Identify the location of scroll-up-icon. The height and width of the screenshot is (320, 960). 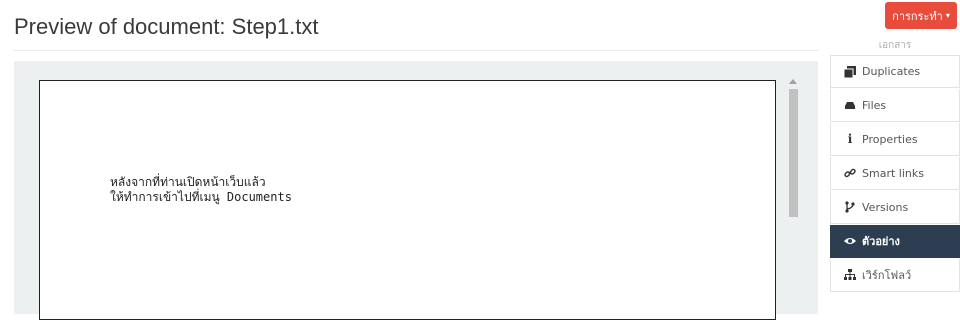
(793, 81).